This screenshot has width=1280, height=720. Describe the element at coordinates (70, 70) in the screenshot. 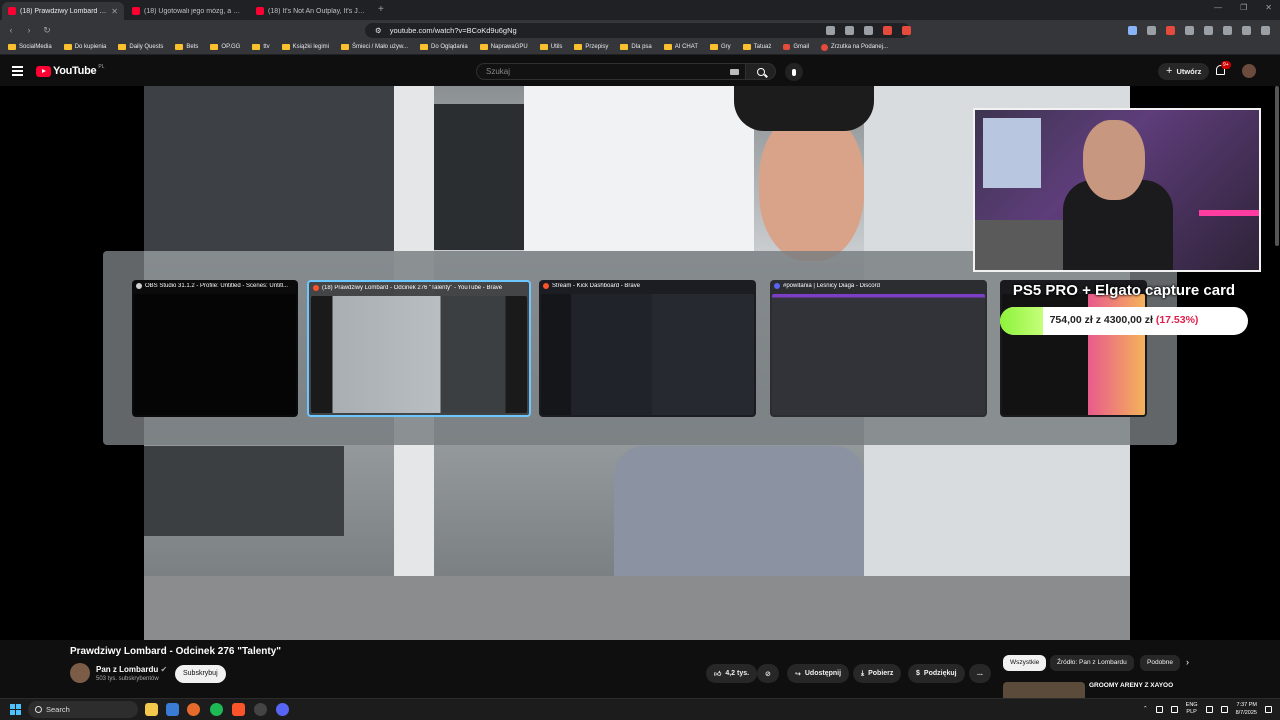

I see `youtube-logo: YouTube PL` at that location.